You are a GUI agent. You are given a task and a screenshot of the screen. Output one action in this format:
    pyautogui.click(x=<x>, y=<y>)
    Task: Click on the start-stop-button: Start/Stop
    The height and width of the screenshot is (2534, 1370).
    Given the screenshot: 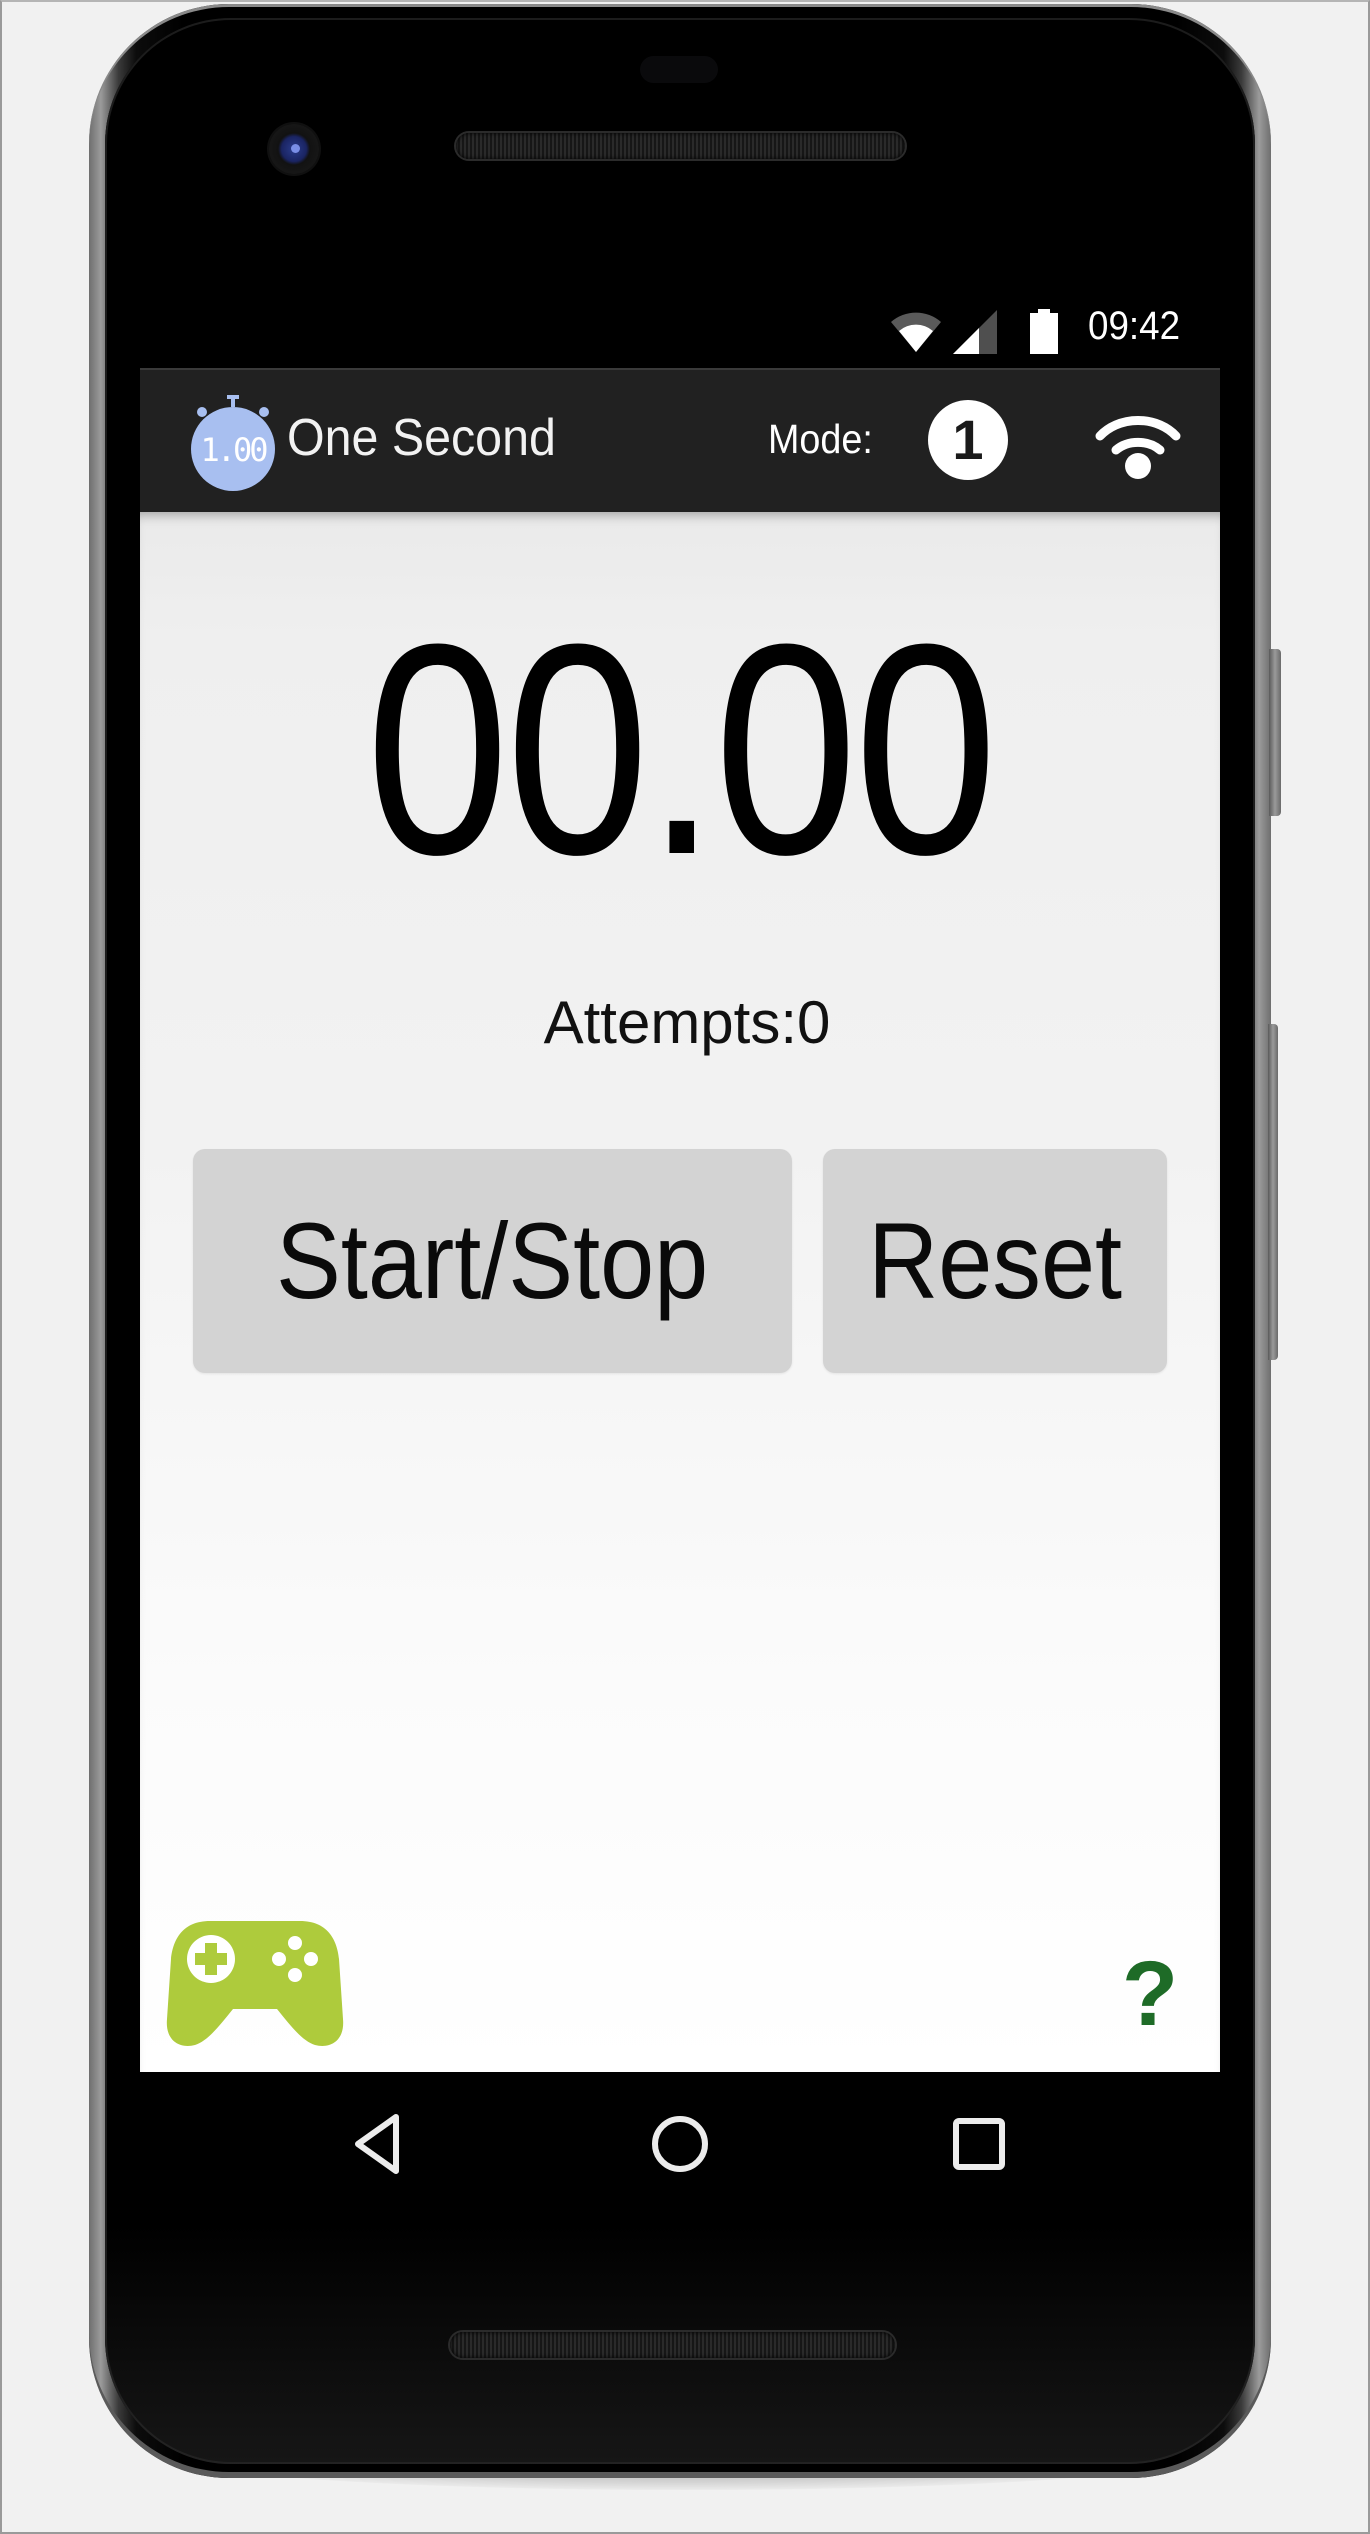 What is the action you would take?
    pyautogui.click(x=492, y=1261)
    